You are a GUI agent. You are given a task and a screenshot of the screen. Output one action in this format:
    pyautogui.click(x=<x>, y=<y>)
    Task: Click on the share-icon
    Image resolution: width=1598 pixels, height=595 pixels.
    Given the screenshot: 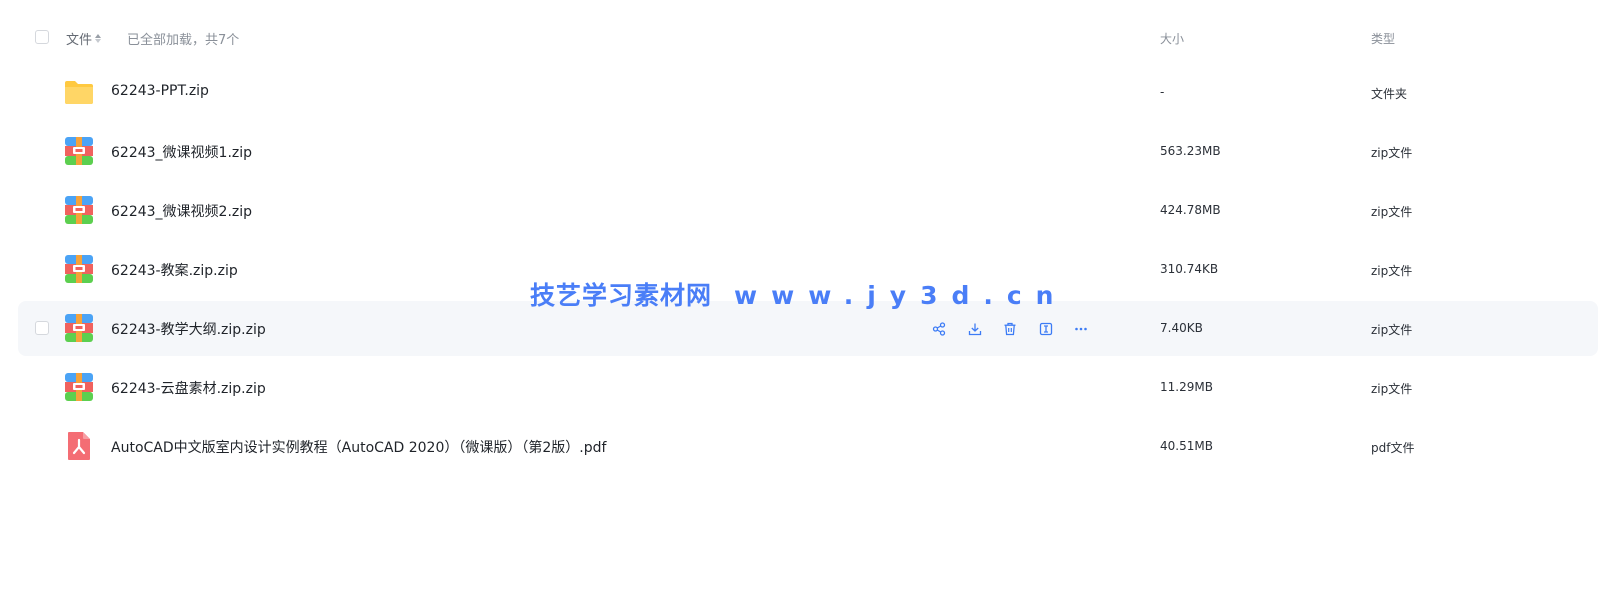 What is the action you would take?
    pyautogui.click(x=939, y=329)
    